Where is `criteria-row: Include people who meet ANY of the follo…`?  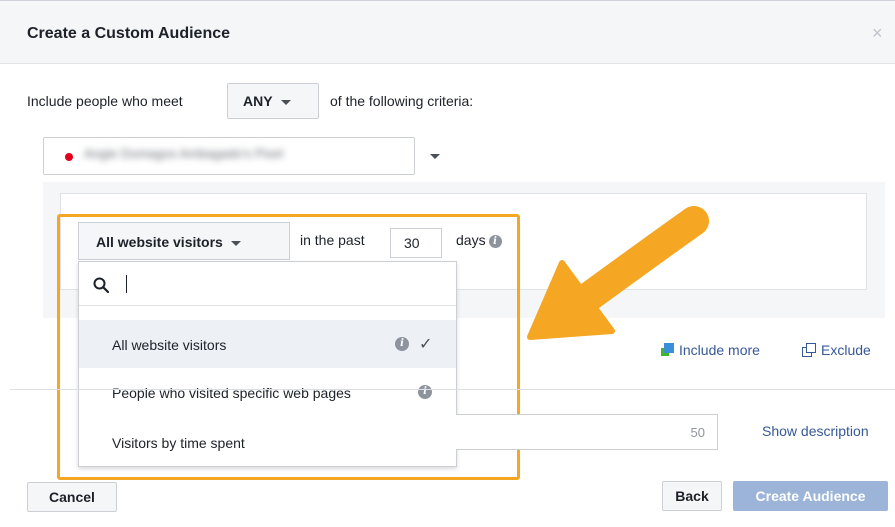
criteria-row: Include people who meet ANY of the follo… is located at coordinates (447, 101).